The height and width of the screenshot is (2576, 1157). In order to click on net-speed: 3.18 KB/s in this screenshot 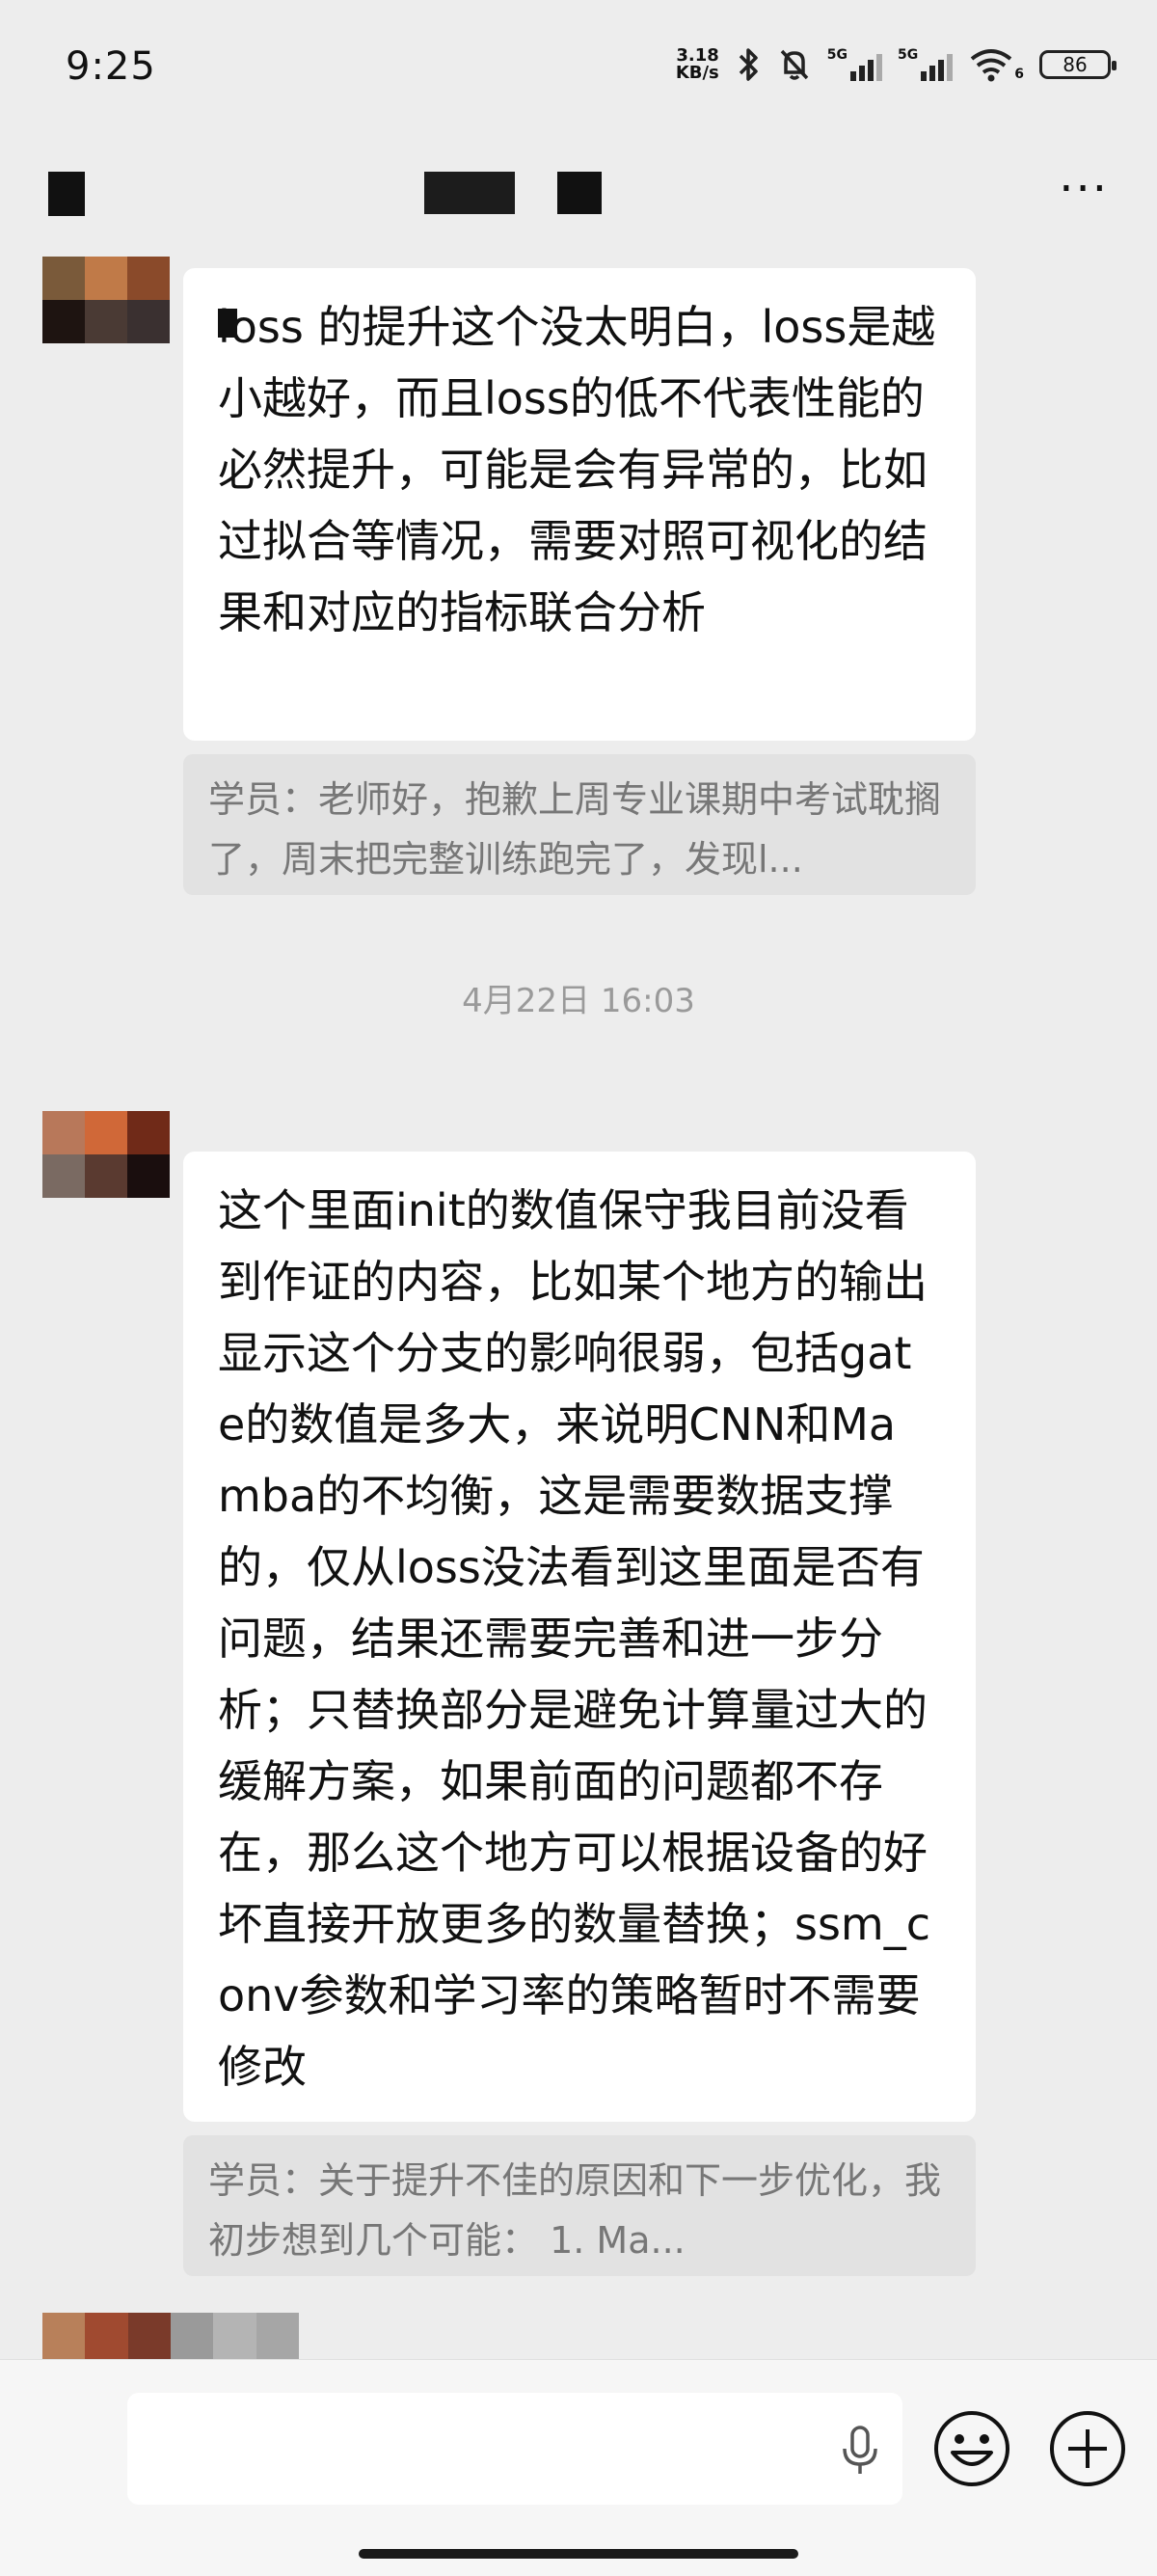, I will do `click(697, 64)`.